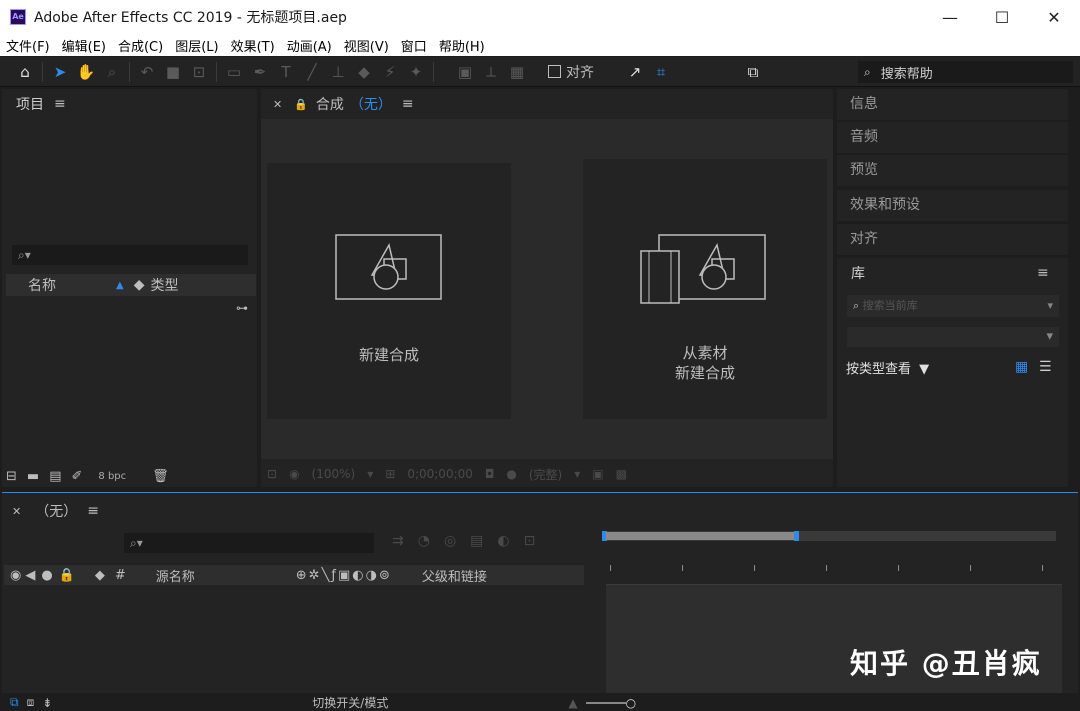  Describe the element at coordinates (173, 72) in the screenshot. I see `camera-tool-icon: ■` at that location.